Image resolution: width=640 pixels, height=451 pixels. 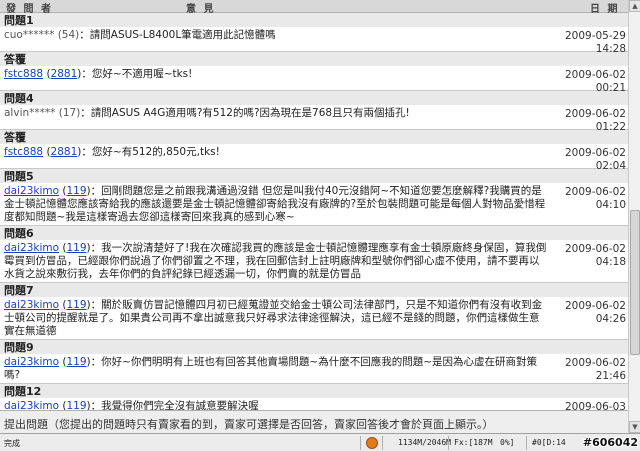 I want to click on scroll-up-arrow-icon: ▲, so click(x=634, y=6).